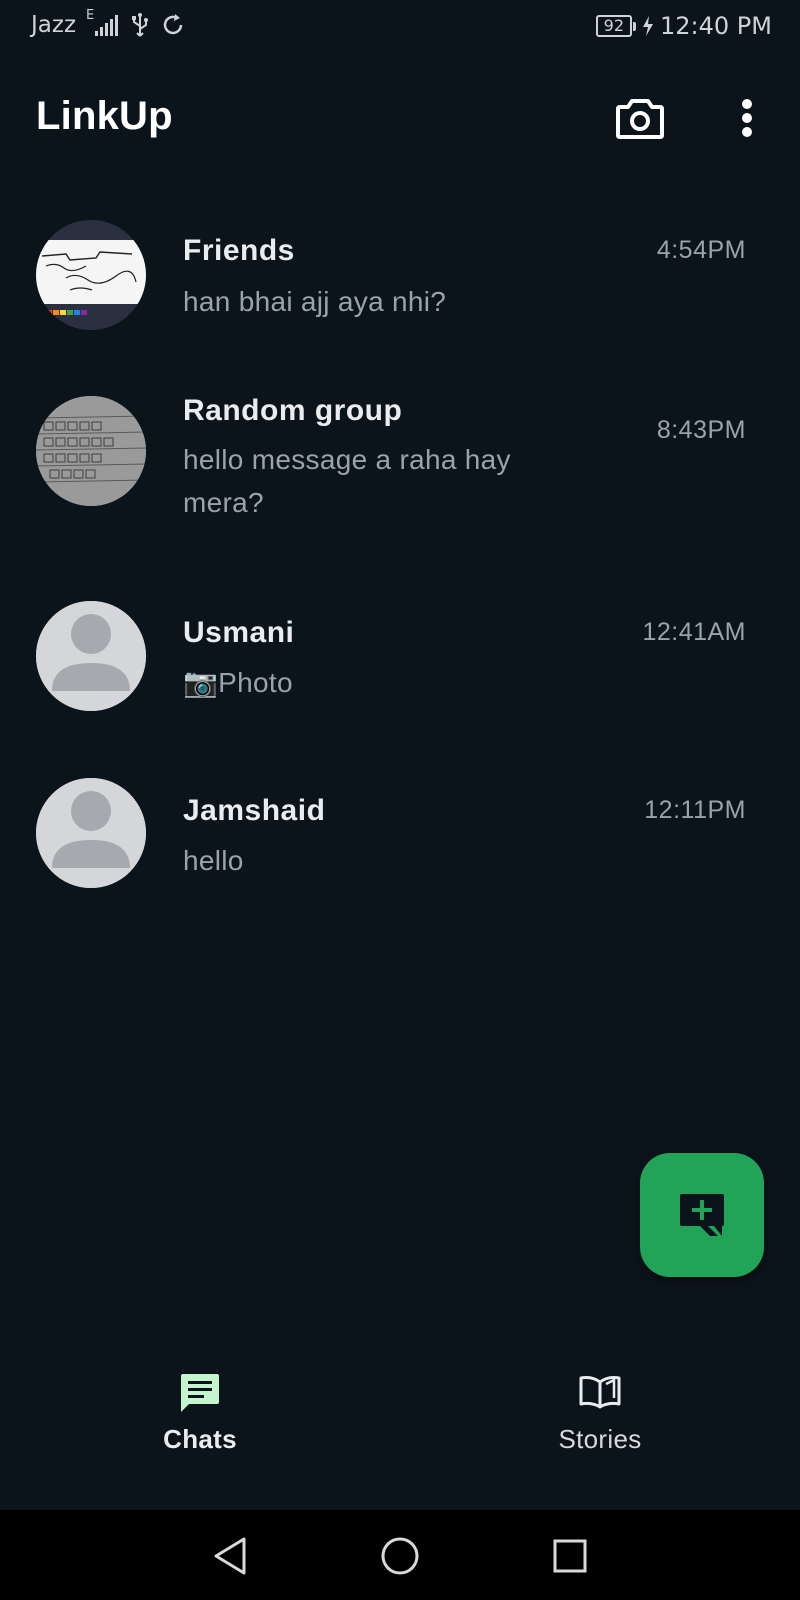  What do you see at coordinates (200, 1392) in the screenshot?
I see `chat-icon` at bounding box center [200, 1392].